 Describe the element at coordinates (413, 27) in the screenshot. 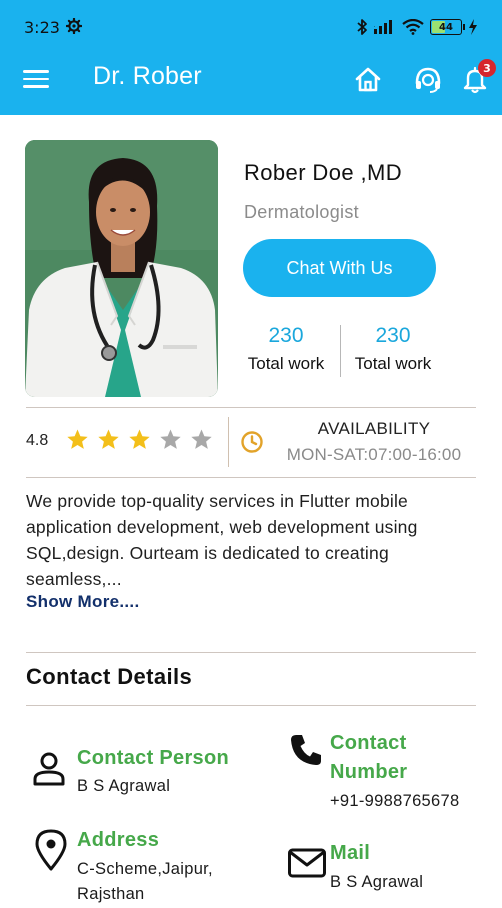

I see `wifi-icon` at that location.